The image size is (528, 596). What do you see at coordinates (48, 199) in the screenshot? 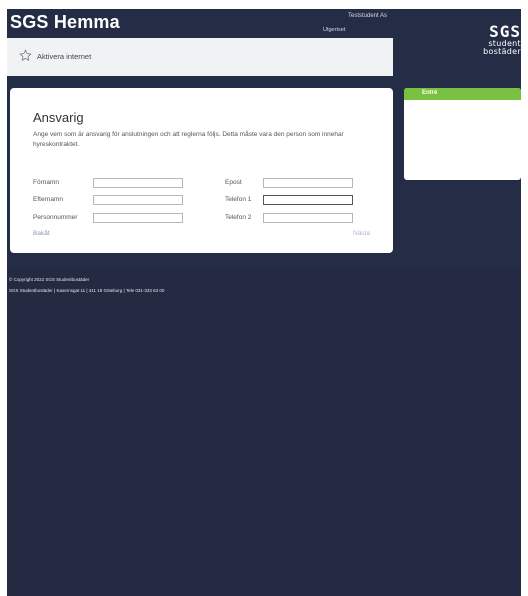
I see `lastname-label: Efternamn` at bounding box center [48, 199].